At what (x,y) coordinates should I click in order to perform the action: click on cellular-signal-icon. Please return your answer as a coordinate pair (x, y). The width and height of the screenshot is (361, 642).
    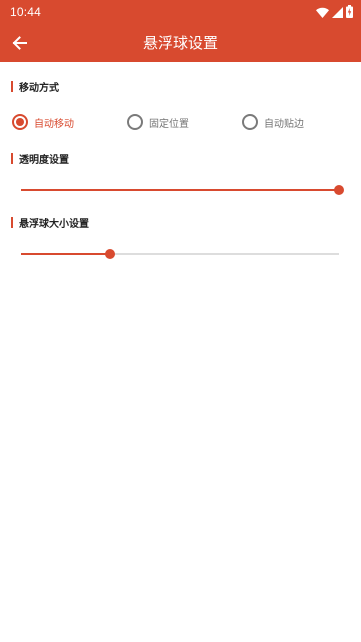
    Looking at the image, I should click on (337, 12).